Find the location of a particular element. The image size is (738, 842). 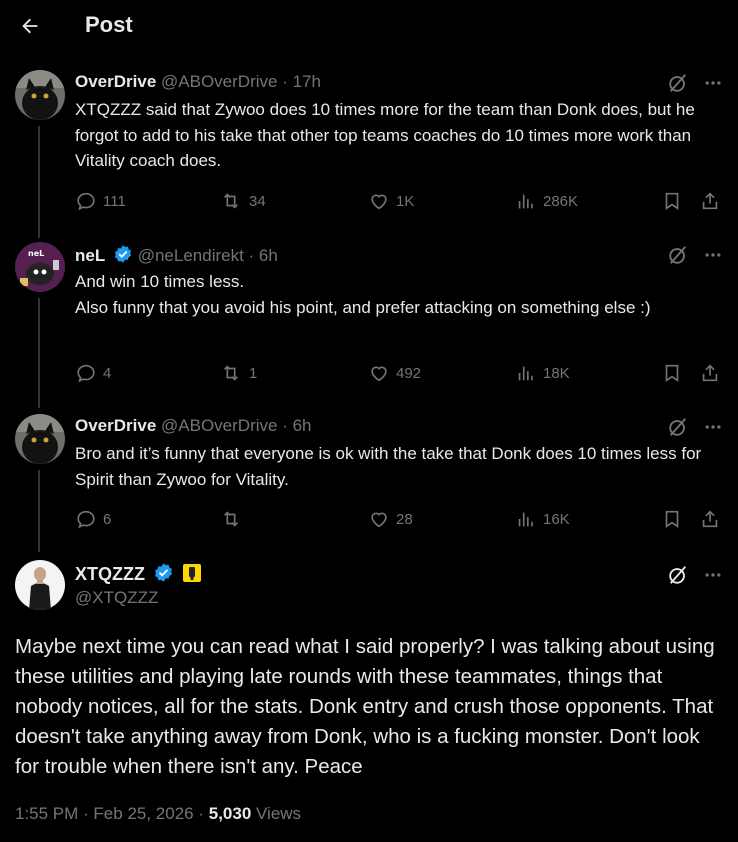

header-bar: Post is located at coordinates (369, 26).